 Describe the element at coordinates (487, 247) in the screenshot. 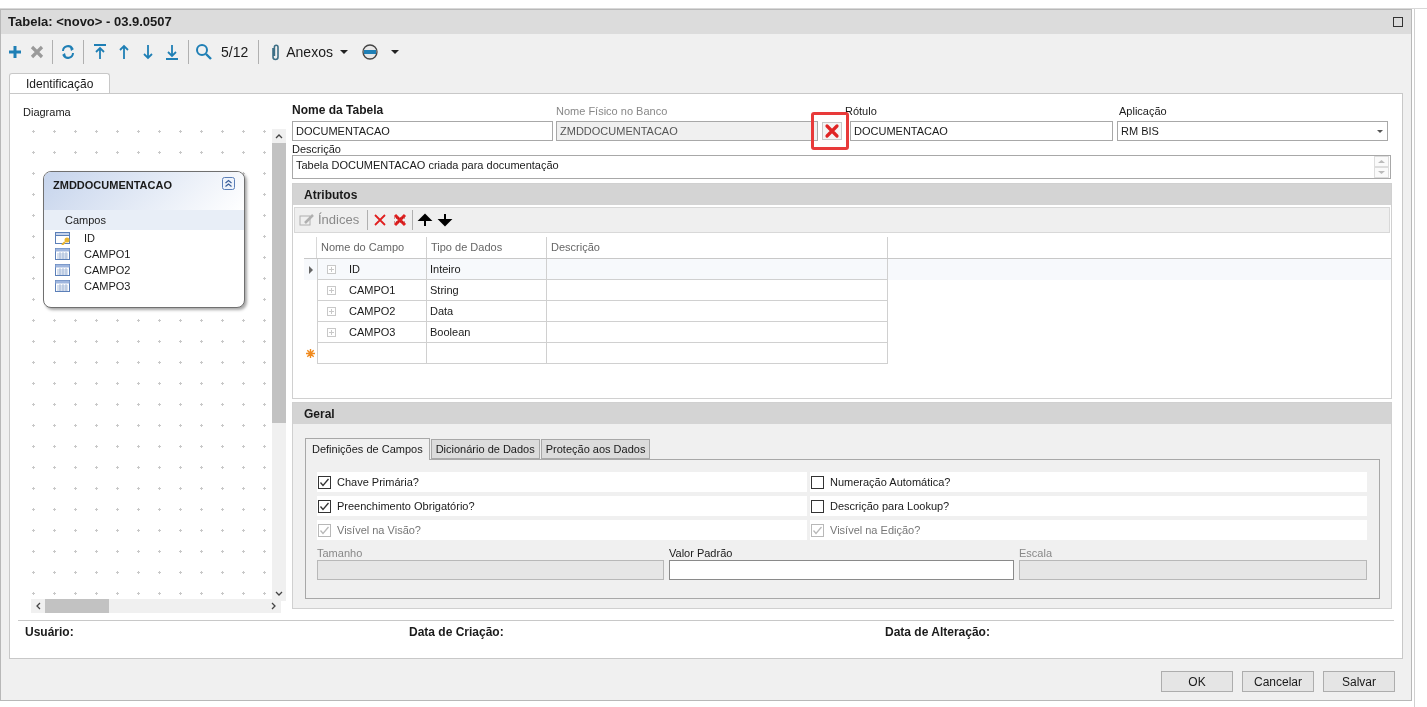

I see `column-header: Tipo de Dados` at that location.